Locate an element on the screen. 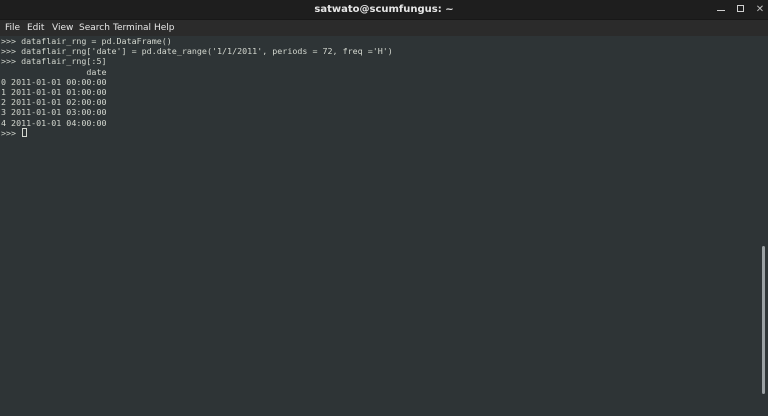 The height and width of the screenshot is (416, 768). menu-terminal: Terminal is located at coordinates (132, 28).